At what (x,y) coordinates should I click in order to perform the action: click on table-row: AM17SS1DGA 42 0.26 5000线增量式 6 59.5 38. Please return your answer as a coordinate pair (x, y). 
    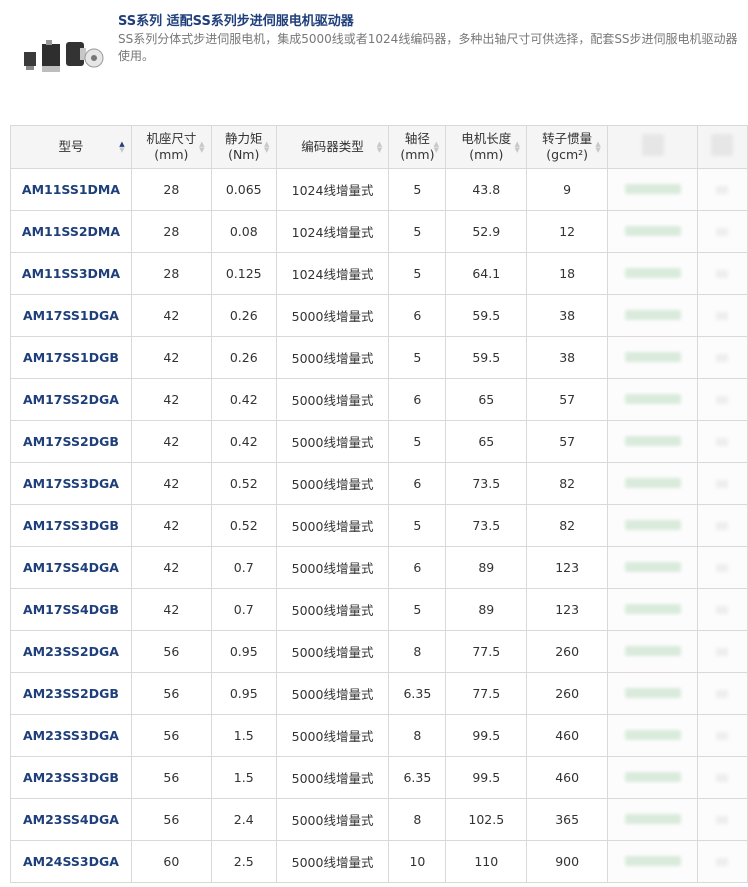
    Looking at the image, I should click on (379, 315).